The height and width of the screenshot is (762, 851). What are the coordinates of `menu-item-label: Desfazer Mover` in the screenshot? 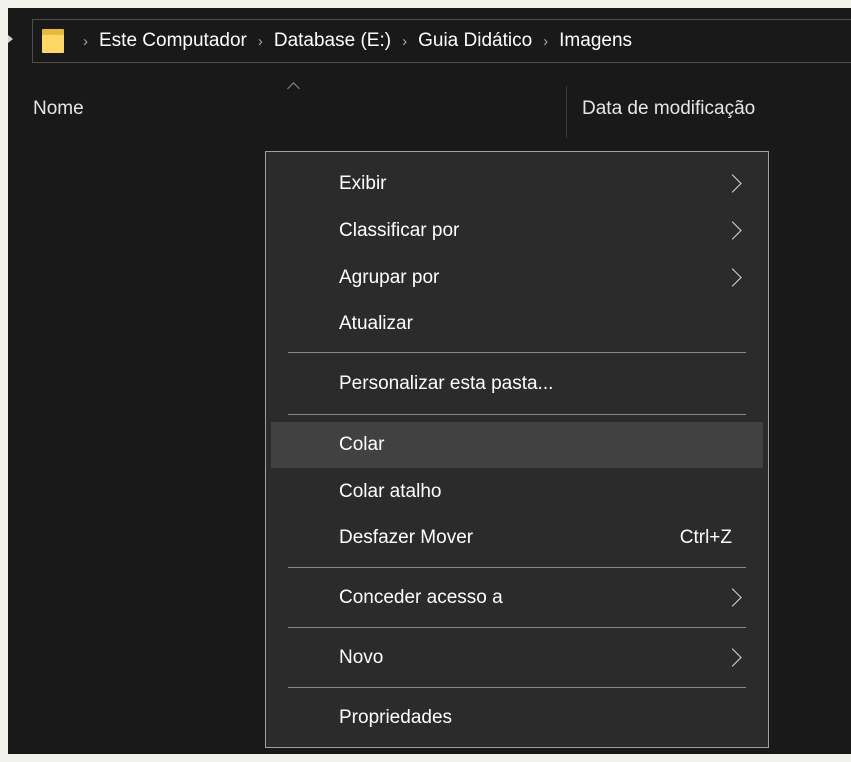 It's located at (406, 537).